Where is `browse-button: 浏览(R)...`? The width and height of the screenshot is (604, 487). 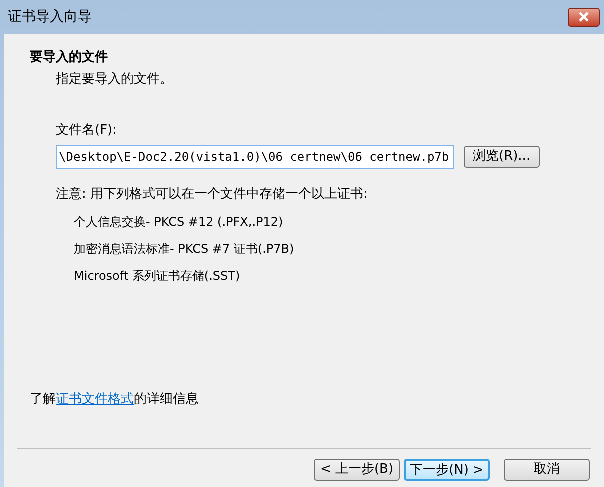 browse-button: 浏览(R)... is located at coordinates (502, 157).